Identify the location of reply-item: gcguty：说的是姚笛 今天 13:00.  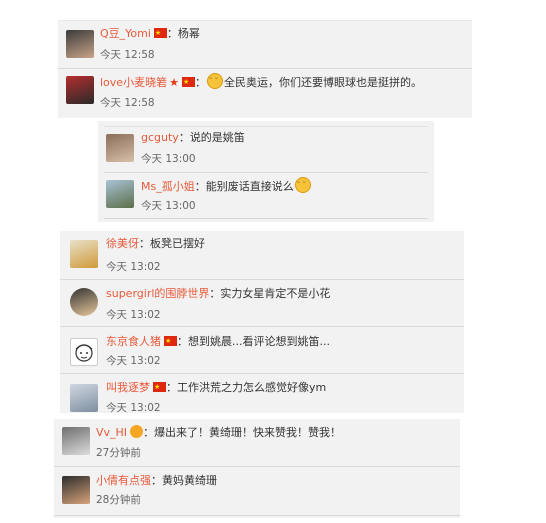
(266, 150).